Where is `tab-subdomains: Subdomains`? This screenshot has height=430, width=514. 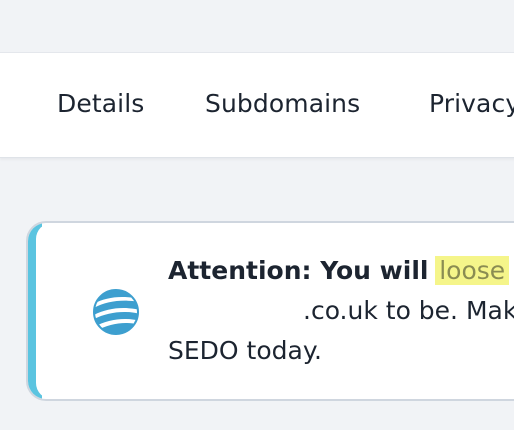
tab-subdomains: Subdomains is located at coordinates (282, 103).